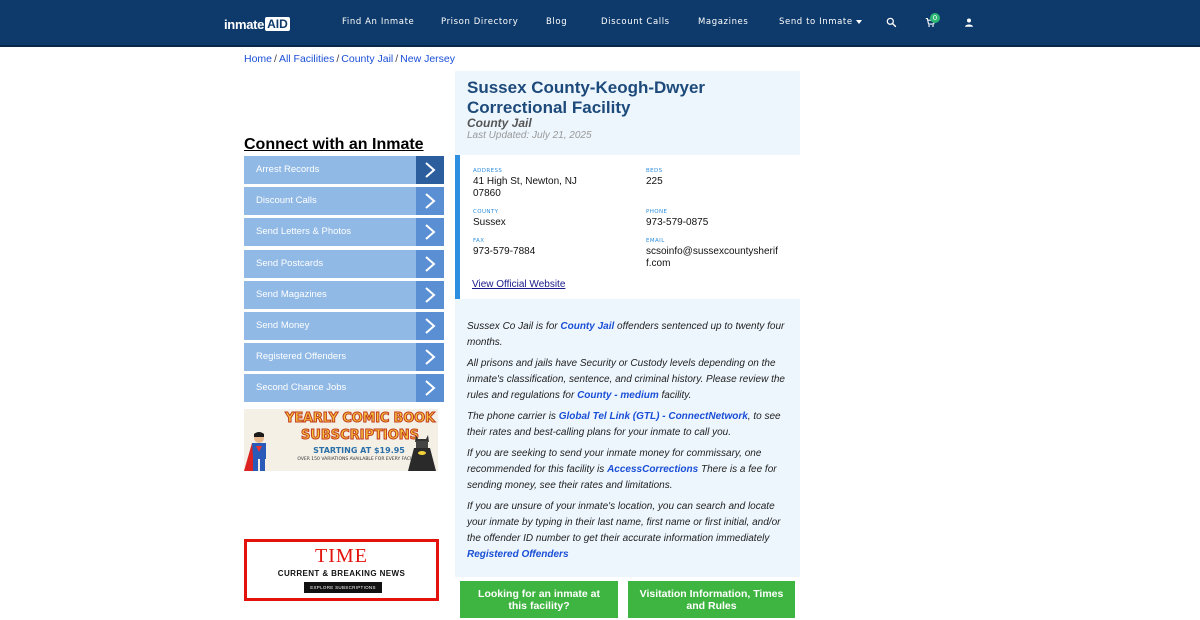 This screenshot has height=620, width=1200. I want to click on sidebar-item-arrest-records: Arrest Records, so click(344, 170).